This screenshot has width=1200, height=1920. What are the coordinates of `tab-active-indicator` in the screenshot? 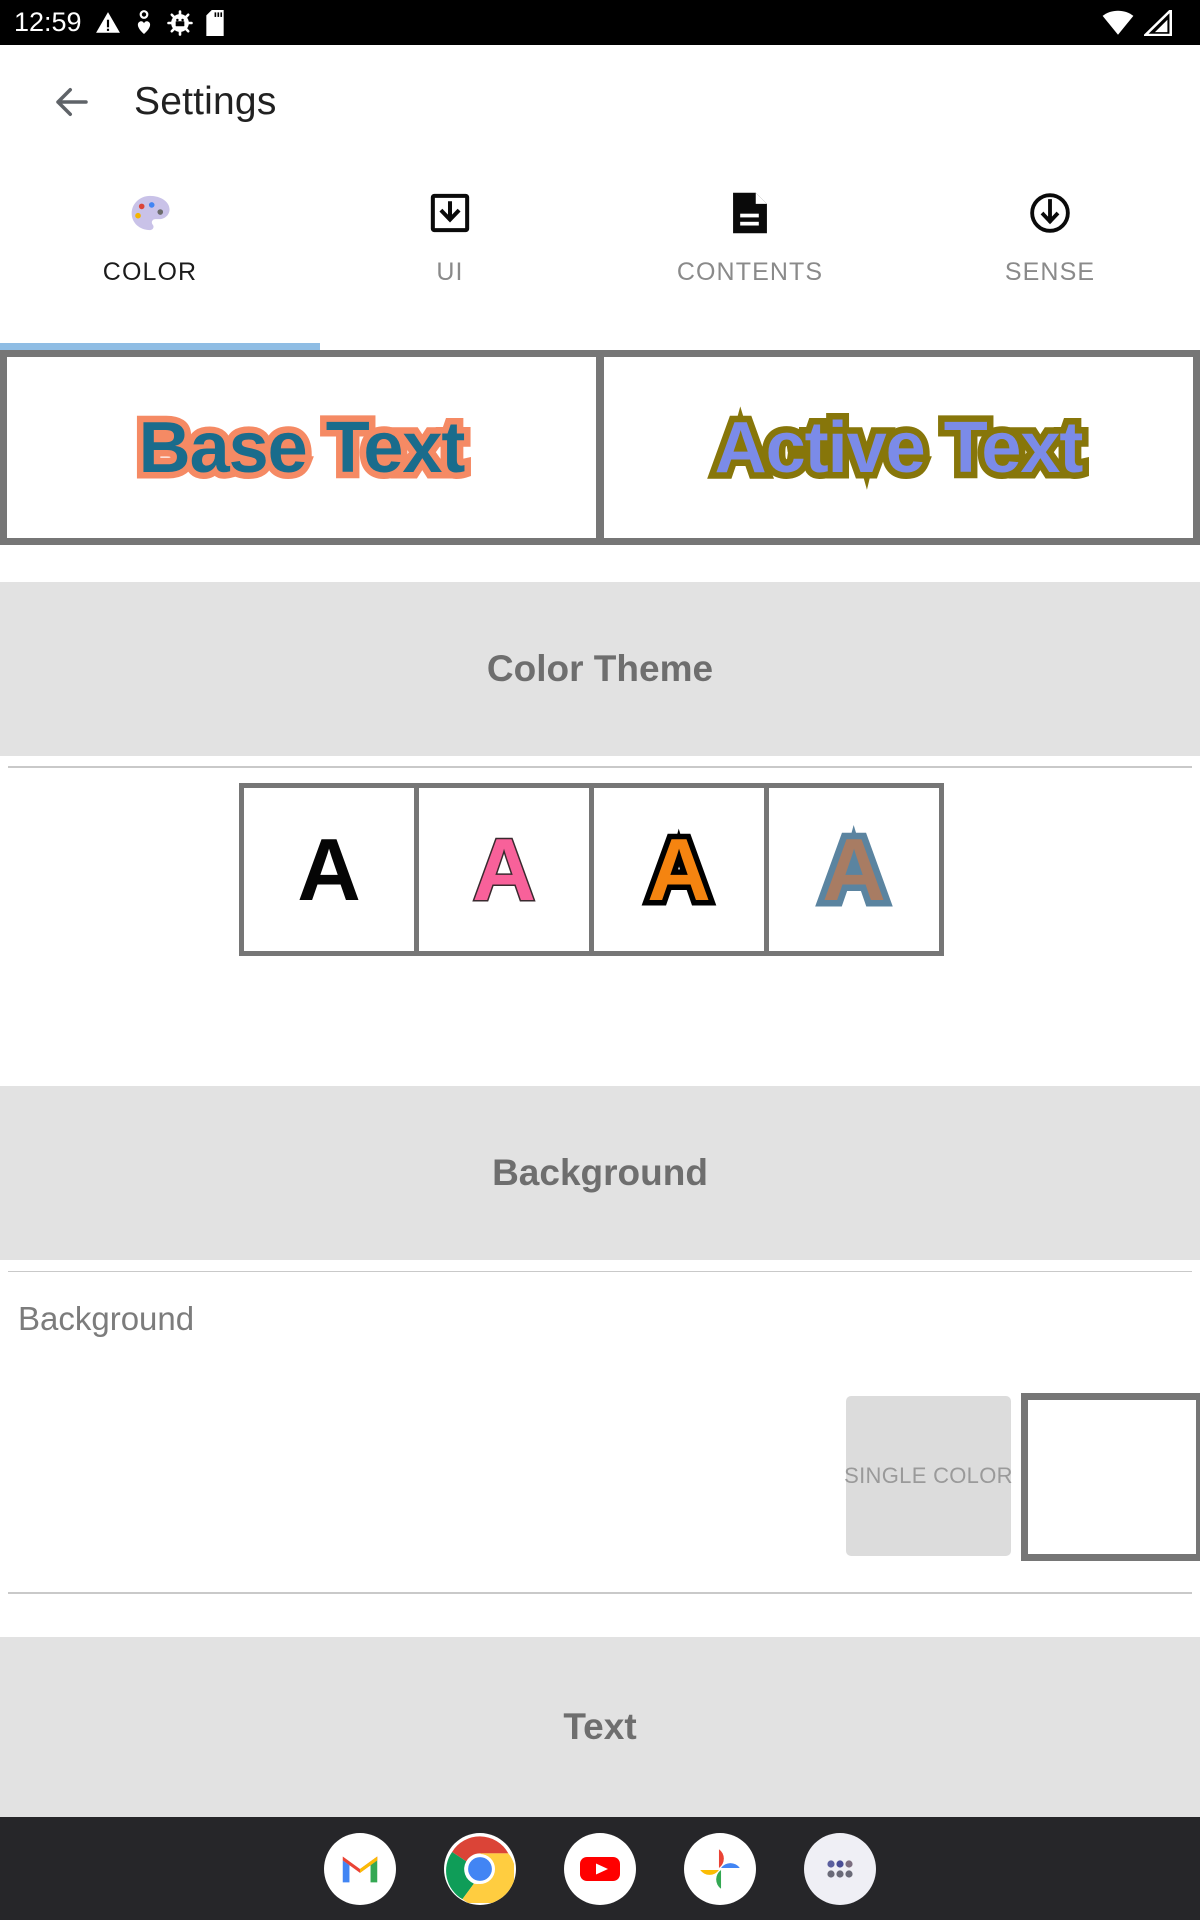 It's located at (160, 346).